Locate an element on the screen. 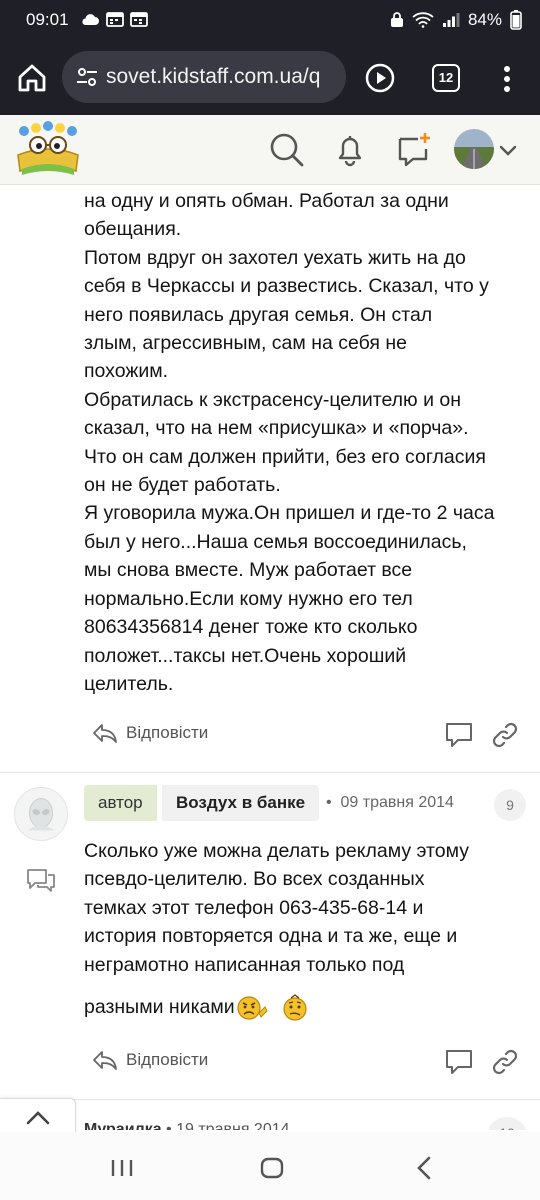  recent-apps-icon is located at coordinates (122, 1168).